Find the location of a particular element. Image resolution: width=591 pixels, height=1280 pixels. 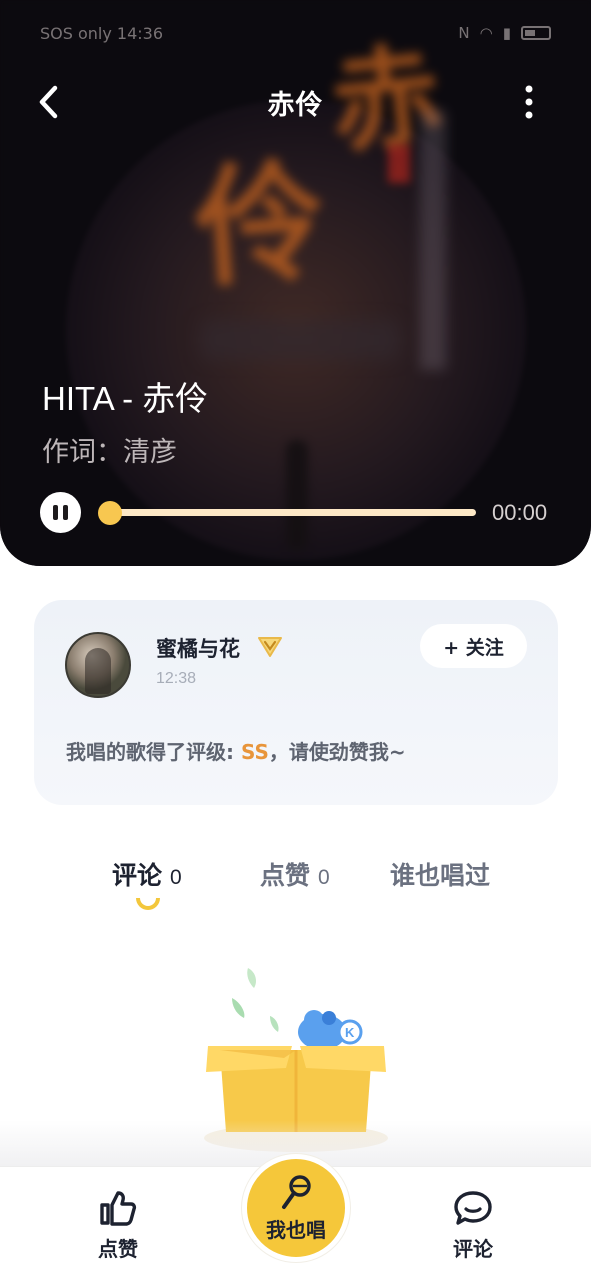

chevron-left-icon is located at coordinates (48, 102).